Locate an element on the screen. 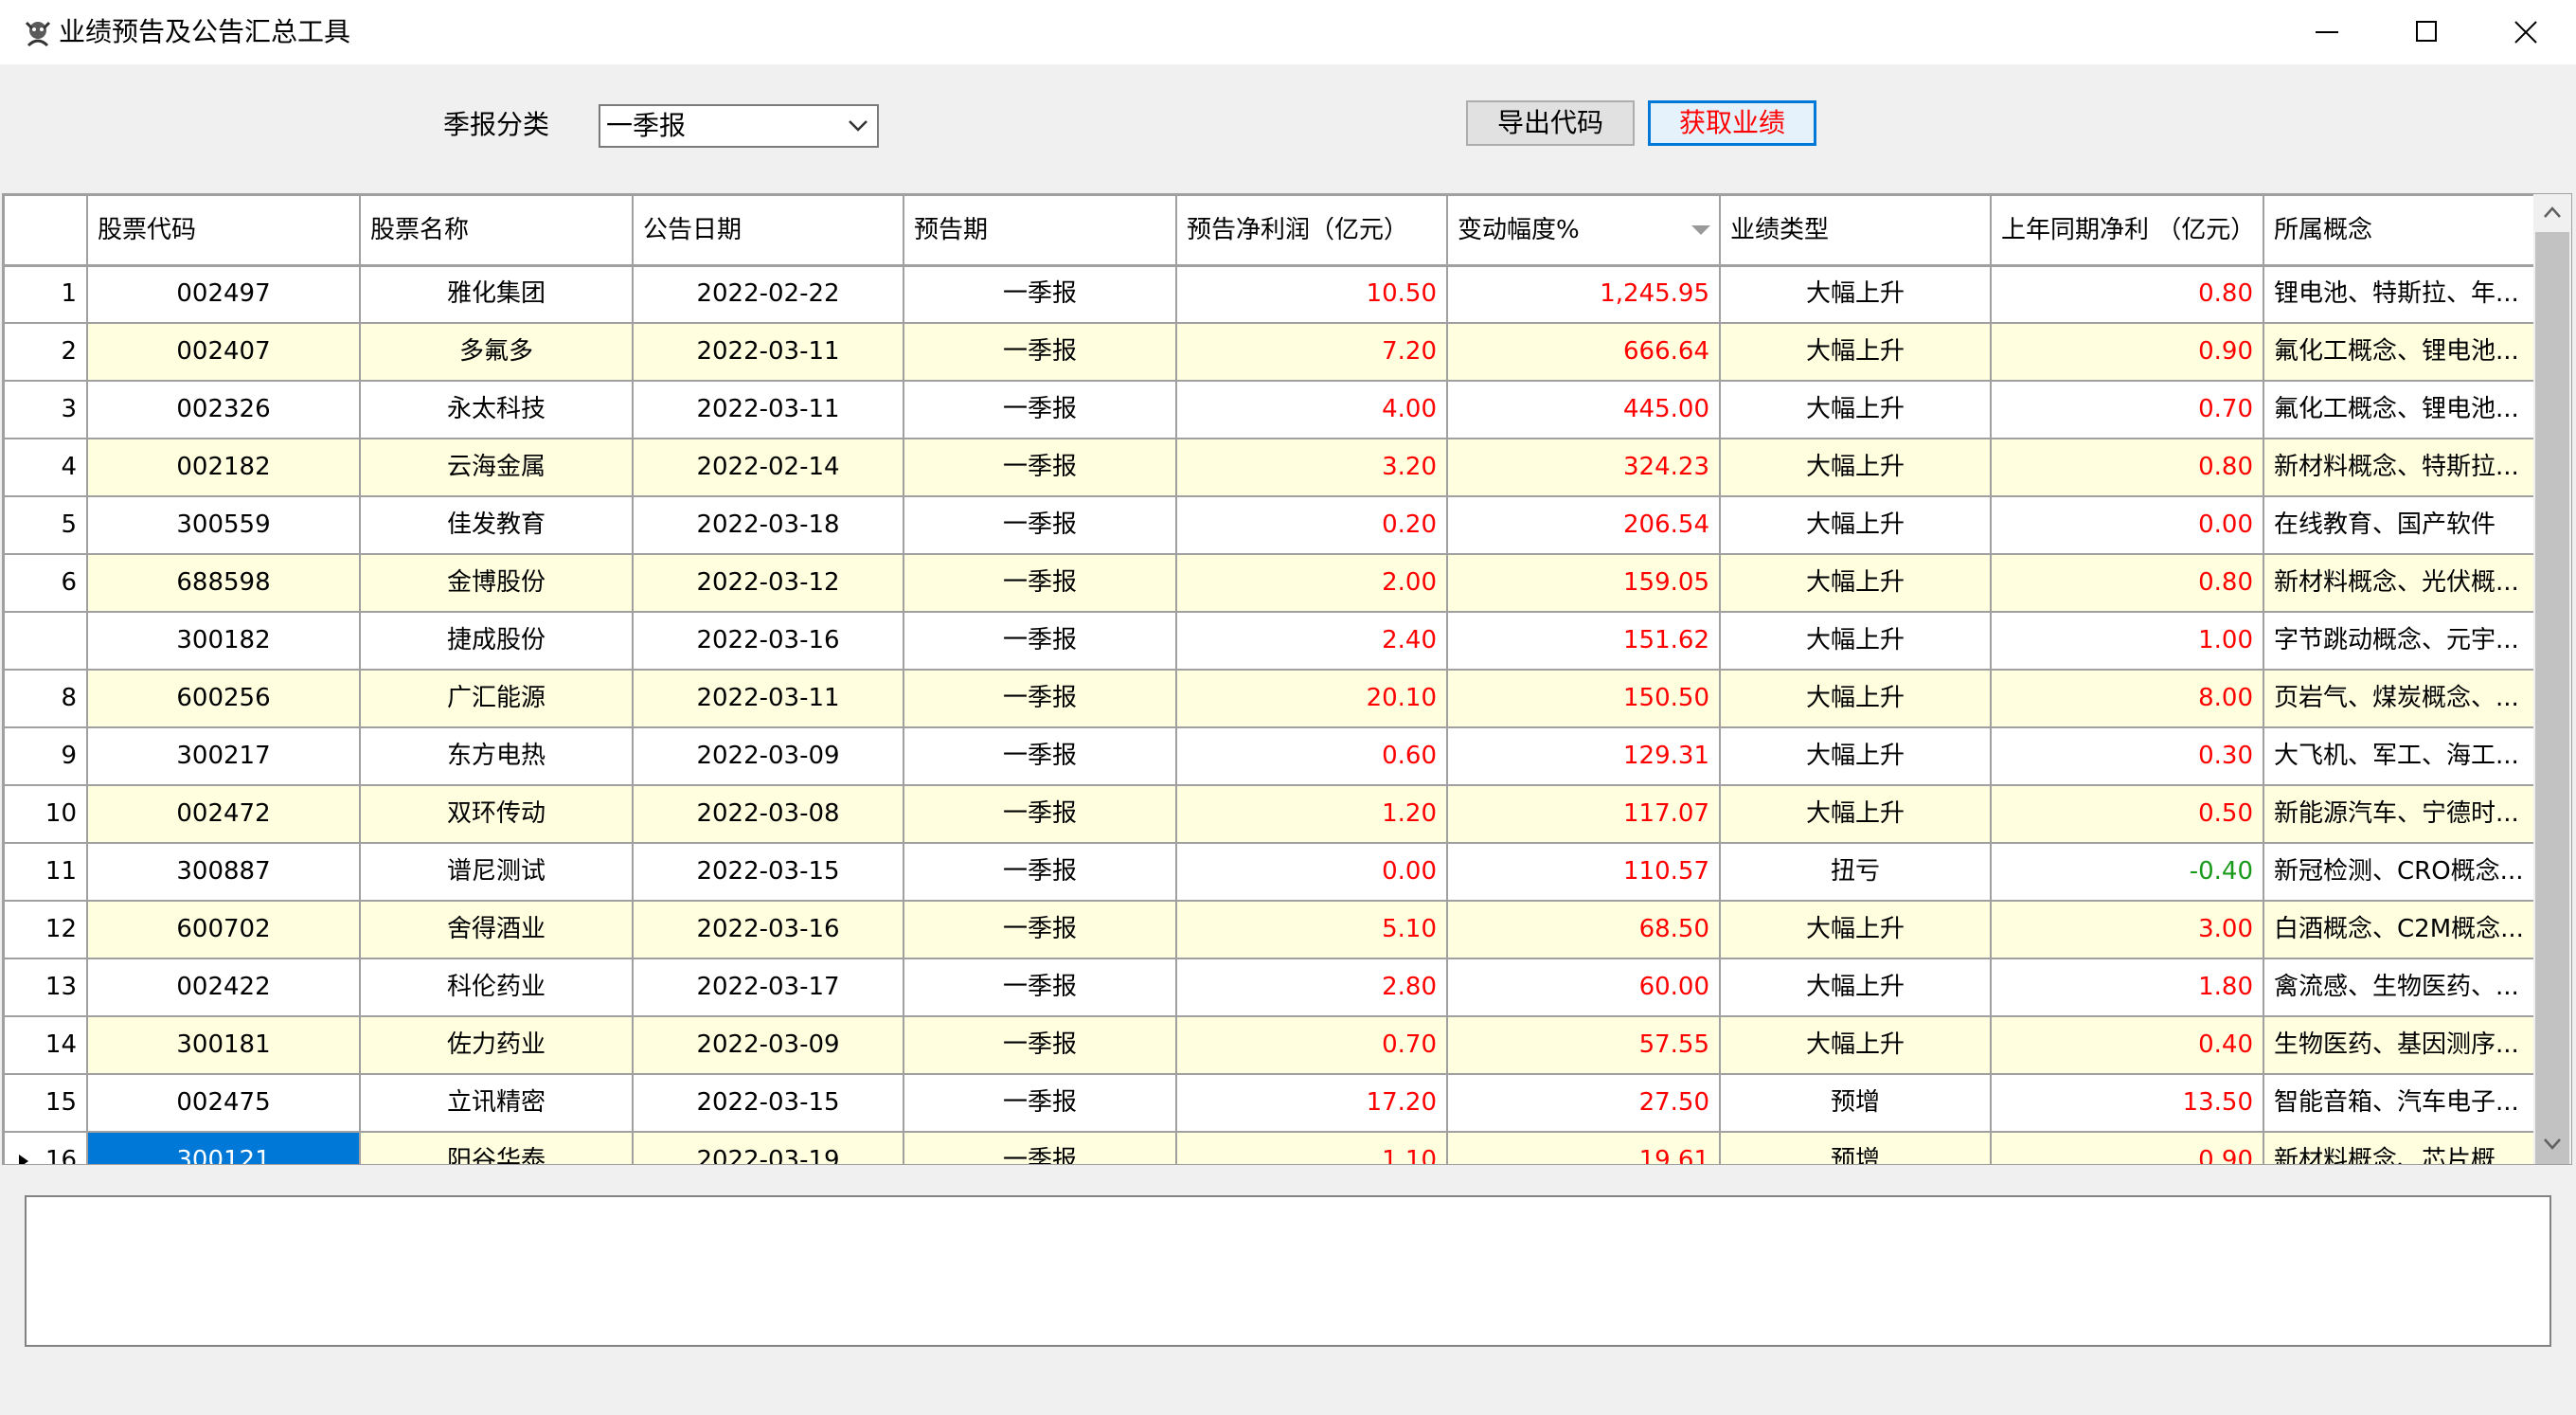 This screenshot has width=2576, height=1415. cell-code: 300121 is located at coordinates (223, 1147).